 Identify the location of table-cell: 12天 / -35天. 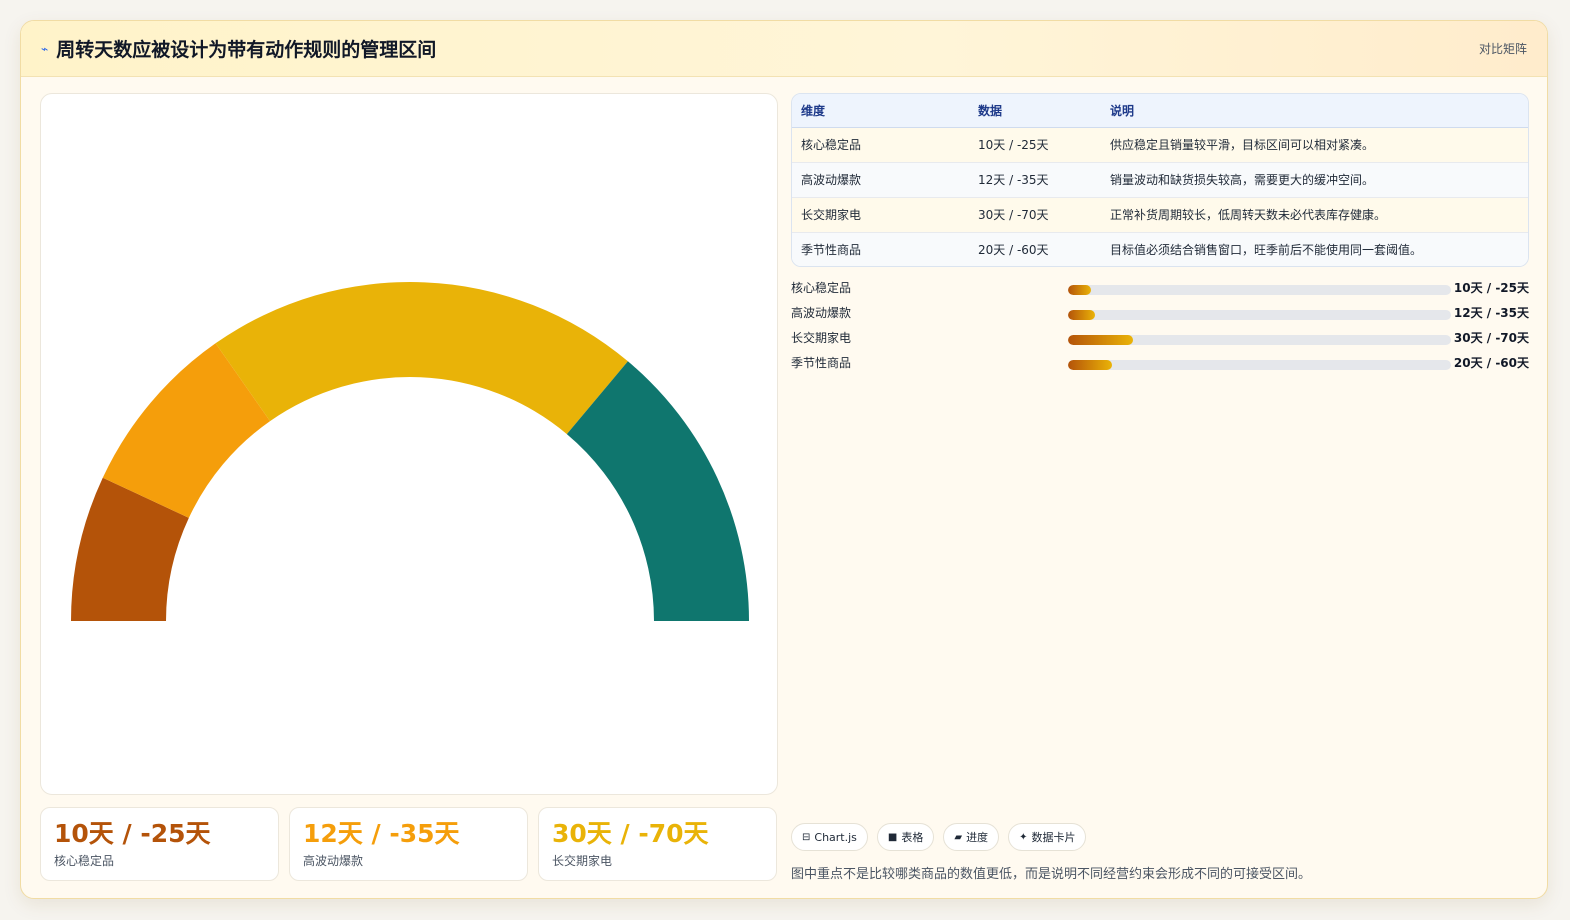
(1035, 180).